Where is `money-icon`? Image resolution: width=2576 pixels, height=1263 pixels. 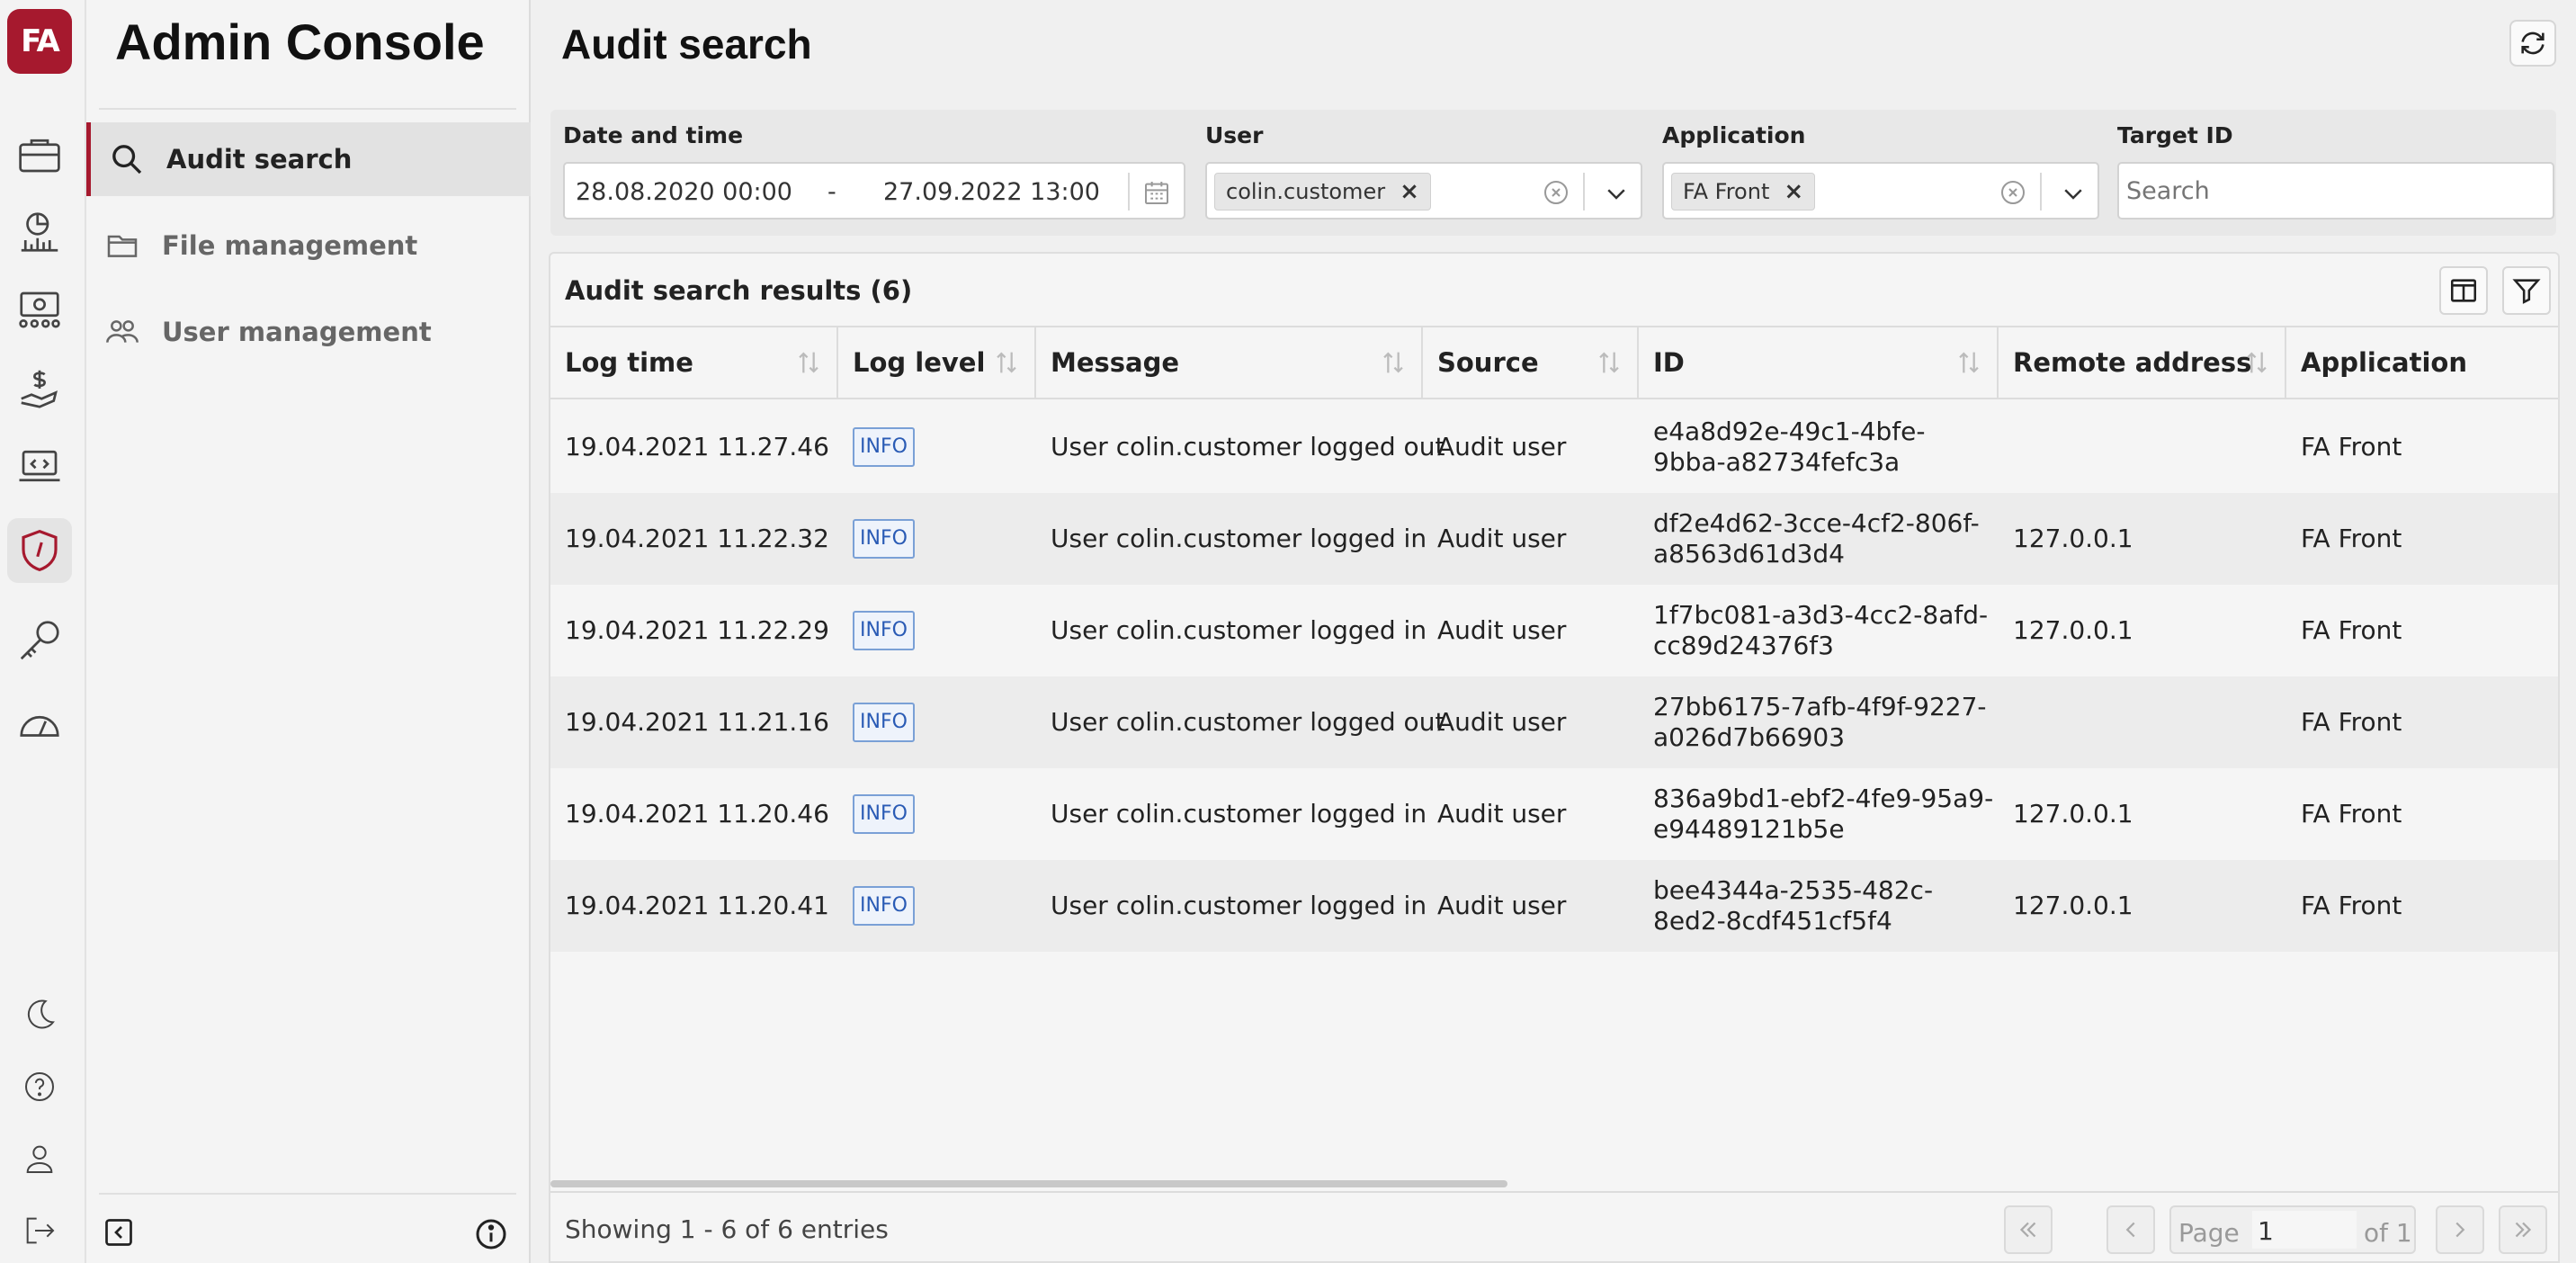
money-icon is located at coordinates (39, 309).